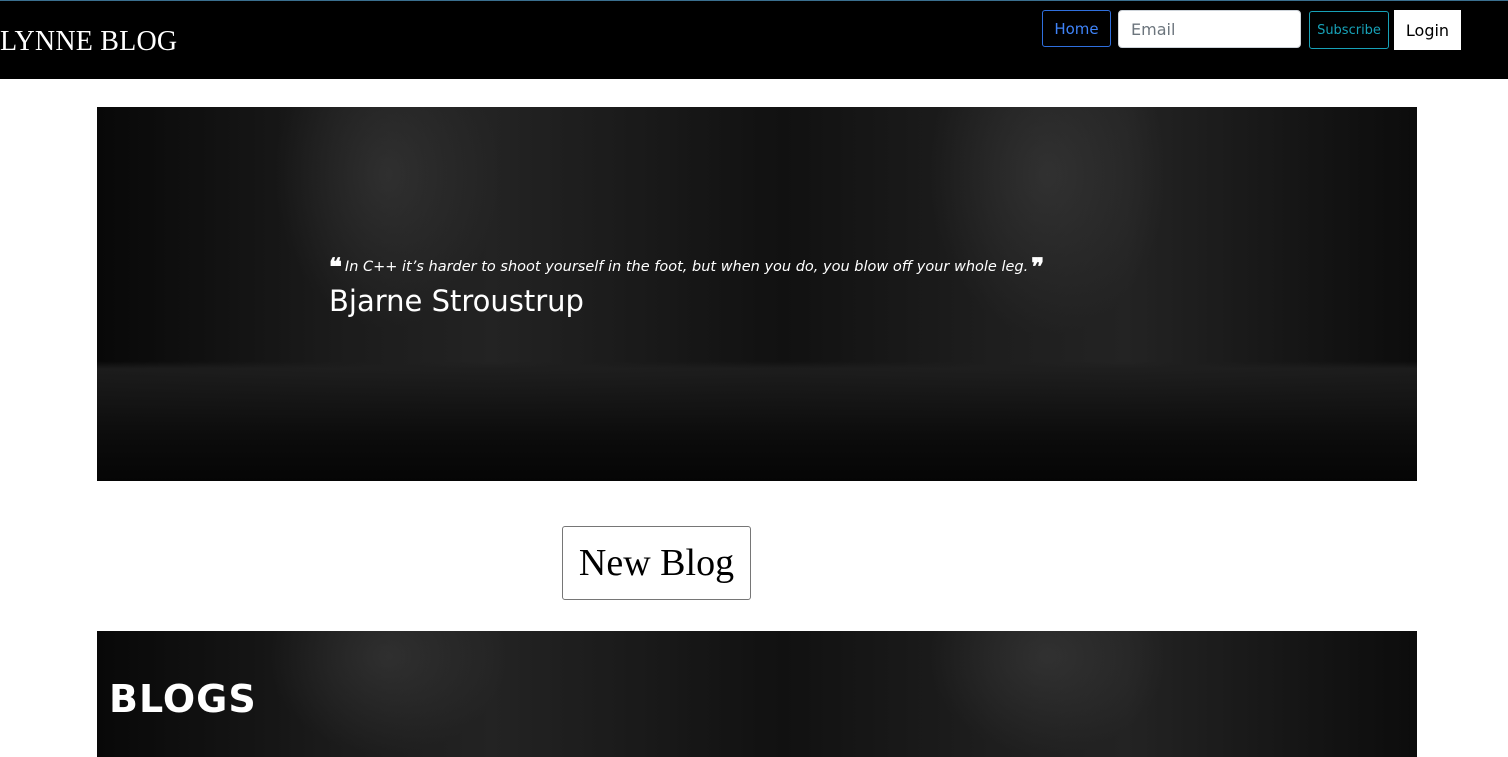 This screenshot has width=1508, height=757. I want to click on new-blog-button: New Blog, so click(656, 563).